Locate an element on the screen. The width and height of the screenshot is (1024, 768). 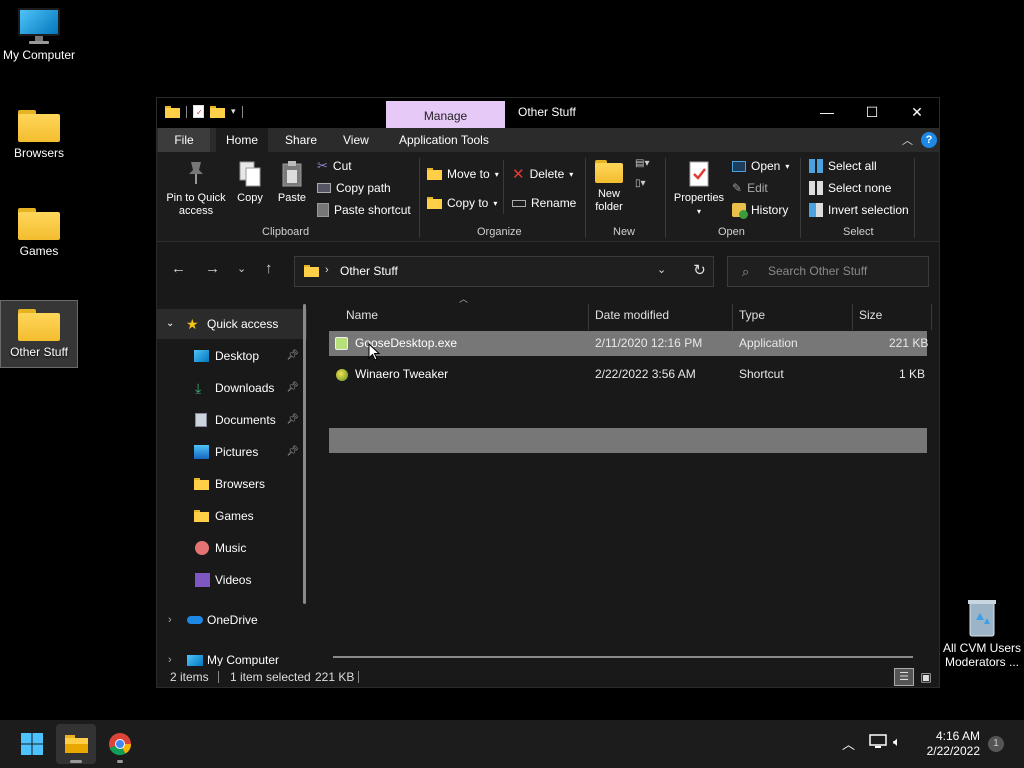
invert-selection-button: Invert selection is located at coordinates (859, 210).